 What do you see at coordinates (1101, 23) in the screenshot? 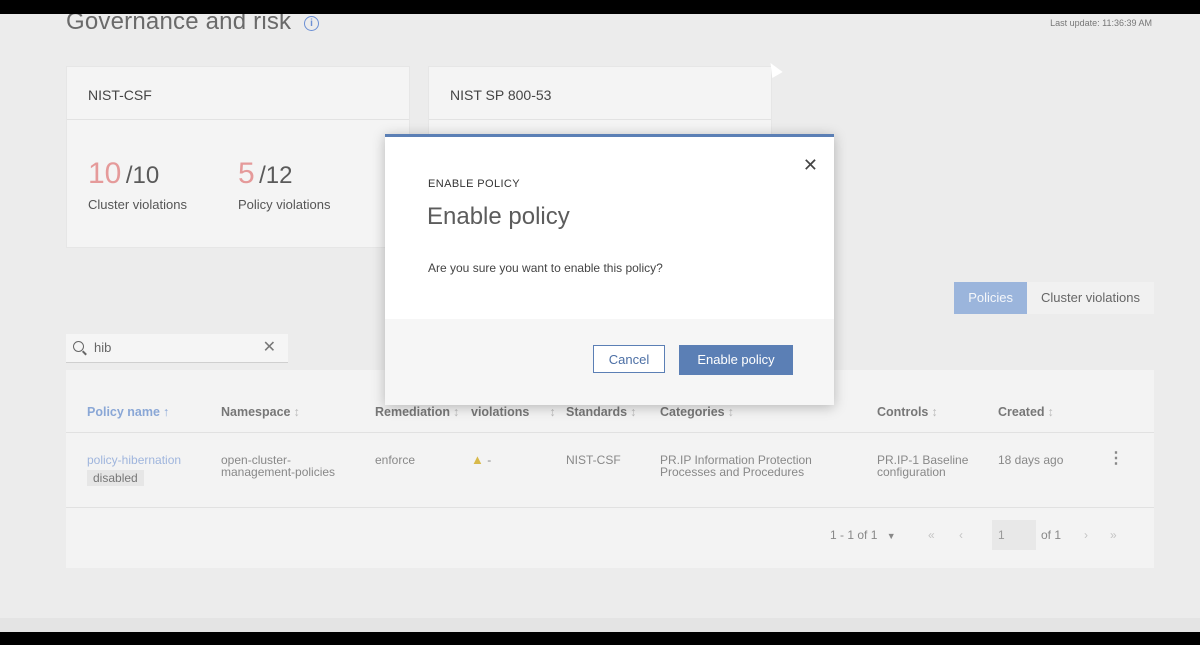
I see `last-update: Last update: 11:36:39 AM` at bounding box center [1101, 23].